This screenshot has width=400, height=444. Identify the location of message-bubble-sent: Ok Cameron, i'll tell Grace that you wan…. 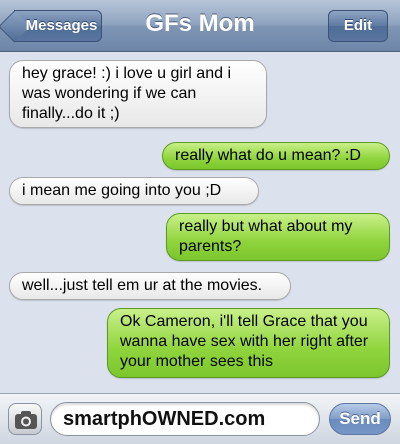
(248, 343).